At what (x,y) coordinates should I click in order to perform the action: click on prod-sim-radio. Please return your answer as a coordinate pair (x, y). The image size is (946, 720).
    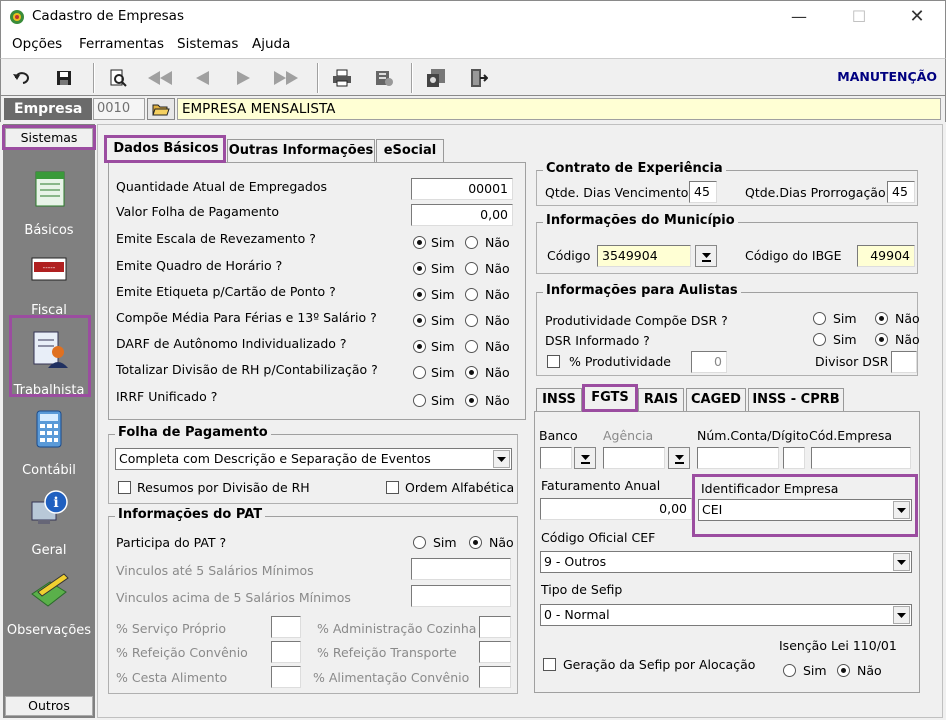
    Looking at the image, I should click on (819, 318).